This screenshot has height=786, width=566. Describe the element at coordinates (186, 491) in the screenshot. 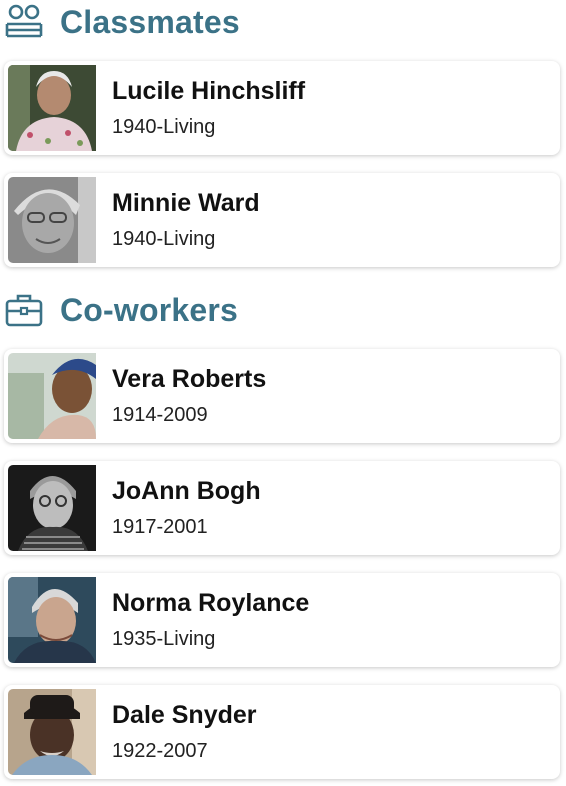

I see `person-name: JoAnn Bogh` at that location.